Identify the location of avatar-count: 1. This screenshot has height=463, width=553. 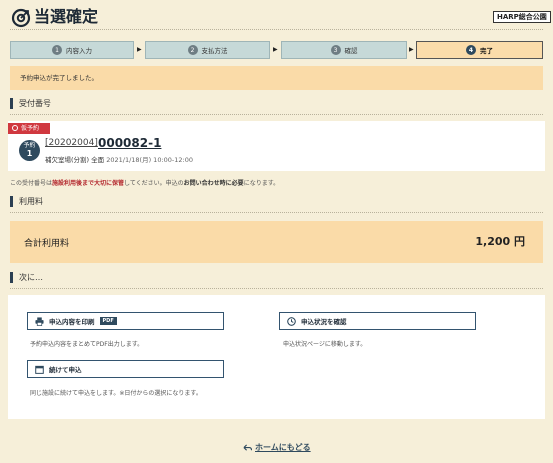
(29, 153).